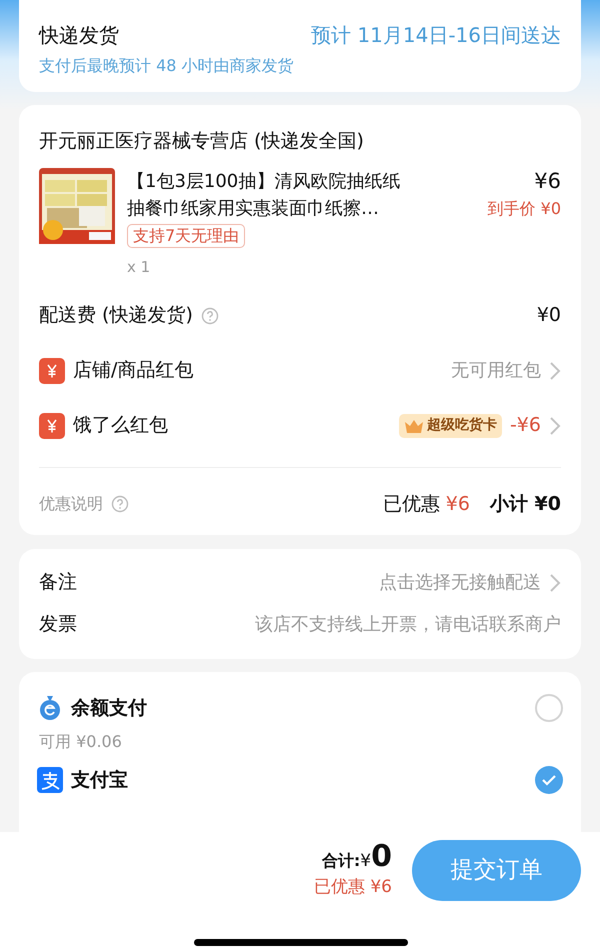 This screenshot has height=951, width=600. What do you see at coordinates (58, 625) in the screenshot?
I see `row-label: 发票` at bounding box center [58, 625].